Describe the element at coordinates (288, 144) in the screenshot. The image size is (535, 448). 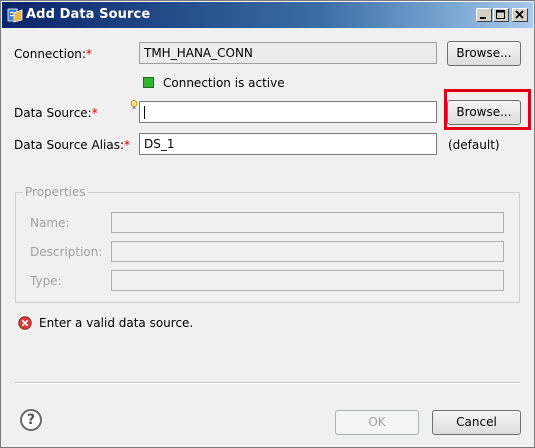
I see `data-source-alias-input: DS_1` at that location.